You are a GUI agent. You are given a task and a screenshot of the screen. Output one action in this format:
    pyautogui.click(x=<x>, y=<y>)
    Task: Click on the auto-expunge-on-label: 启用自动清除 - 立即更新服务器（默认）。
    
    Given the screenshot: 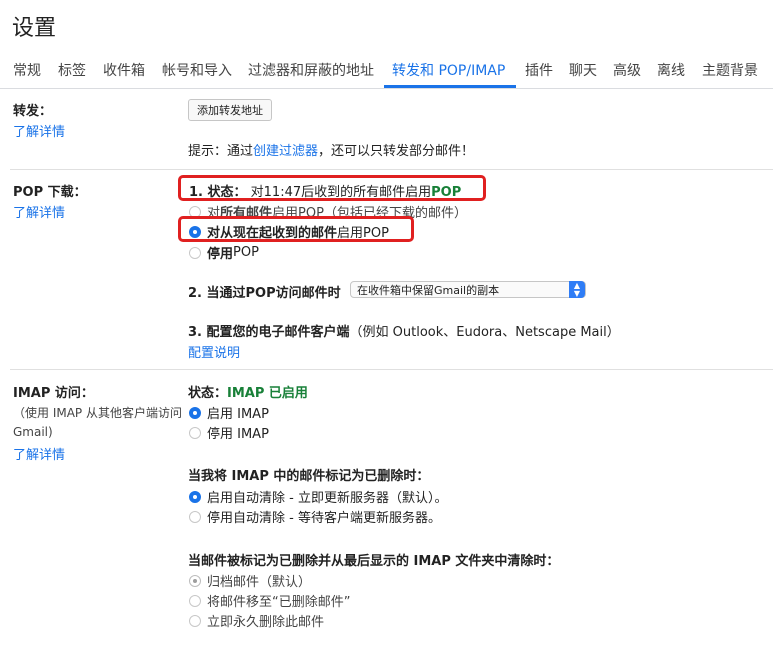 What is the action you would take?
    pyautogui.click(x=327, y=498)
    